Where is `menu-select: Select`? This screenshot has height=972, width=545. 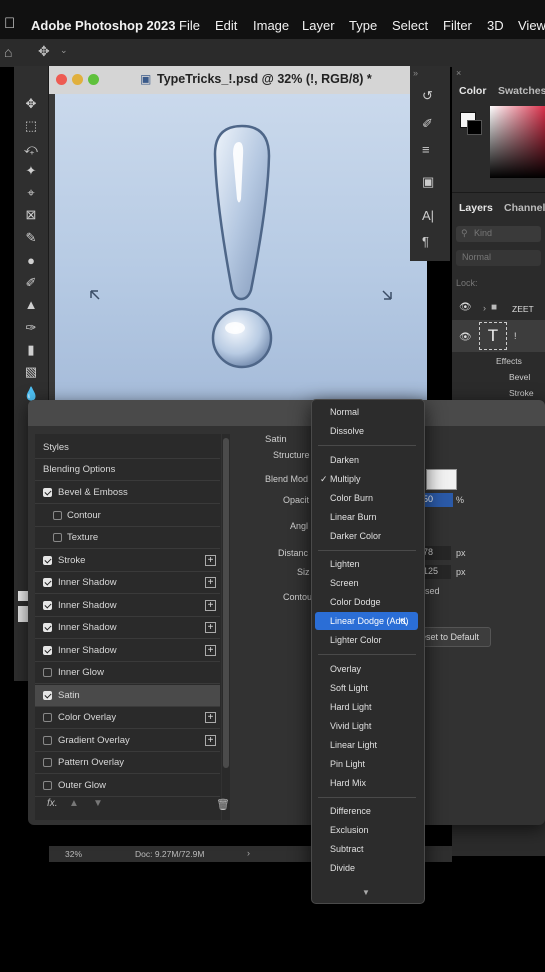
menu-select: Select is located at coordinates (410, 25).